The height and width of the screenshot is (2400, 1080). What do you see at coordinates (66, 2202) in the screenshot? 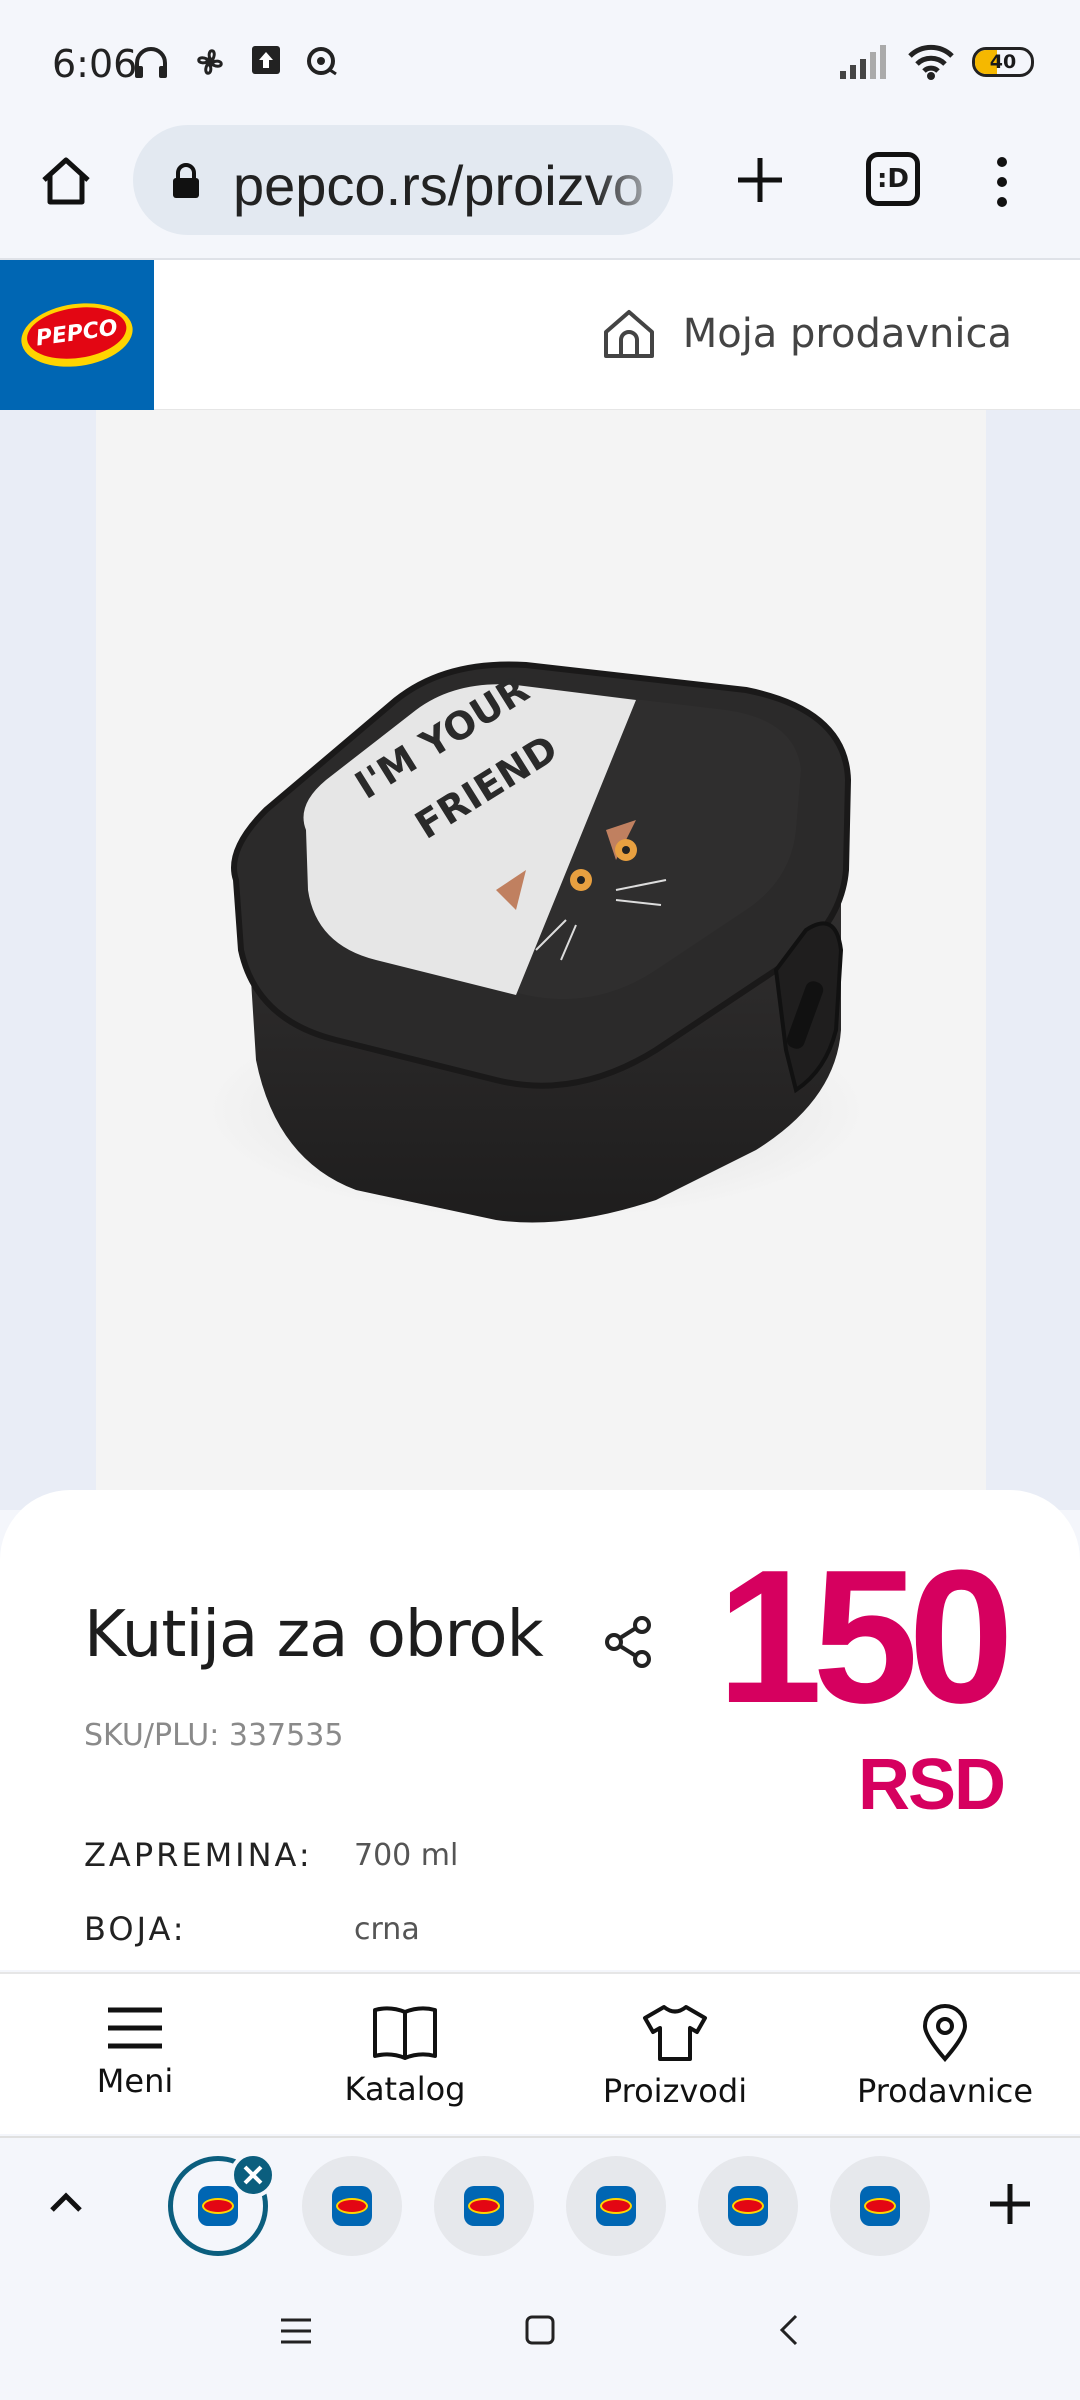
I see `chevron-up-icon` at bounding box center [66, 2202].